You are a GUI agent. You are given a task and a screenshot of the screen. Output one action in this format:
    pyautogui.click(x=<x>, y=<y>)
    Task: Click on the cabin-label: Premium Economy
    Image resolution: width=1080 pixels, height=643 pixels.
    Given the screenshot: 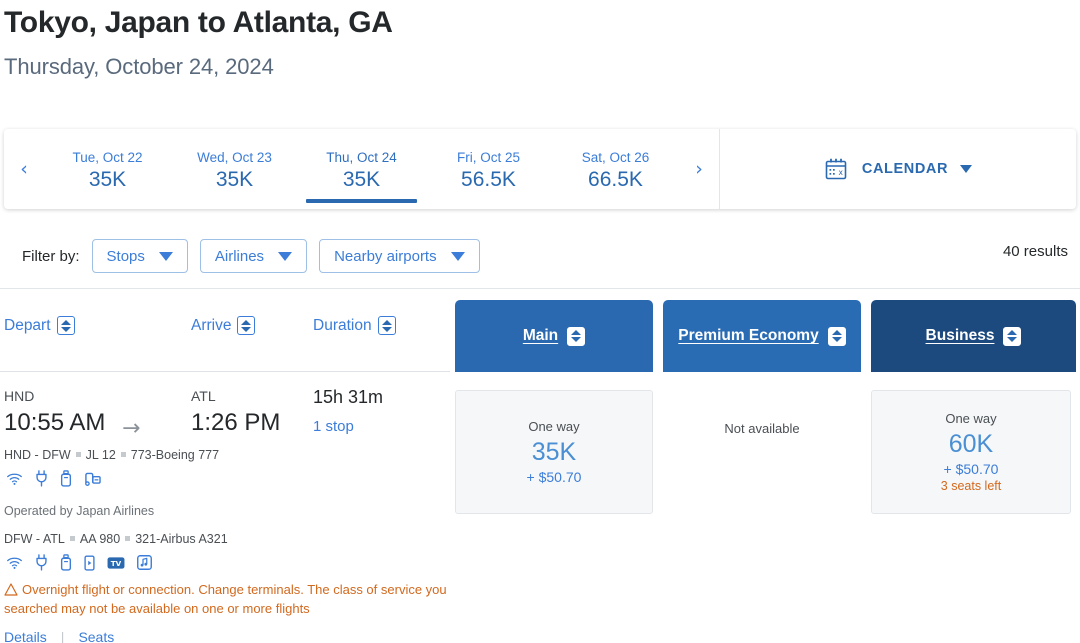 What is the action you would take?
    pyautogui.click(x=748, y=335)
    